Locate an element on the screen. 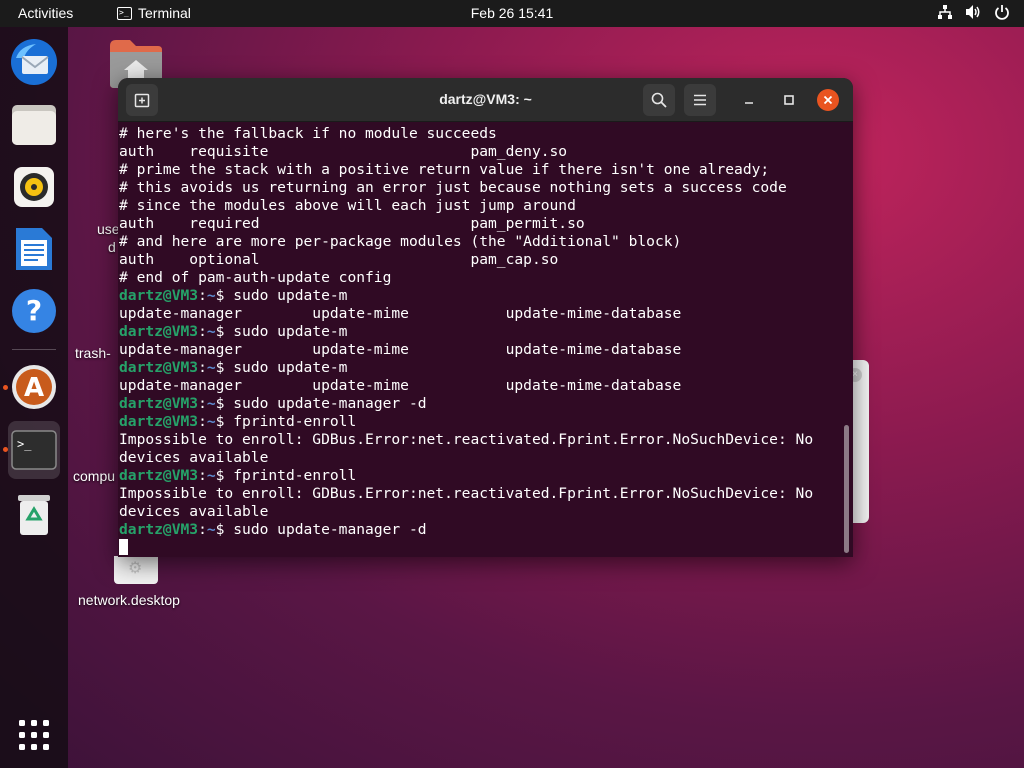 This screenshot has width=1024, height=768. maximize-button is located at coordinates (789, 100).